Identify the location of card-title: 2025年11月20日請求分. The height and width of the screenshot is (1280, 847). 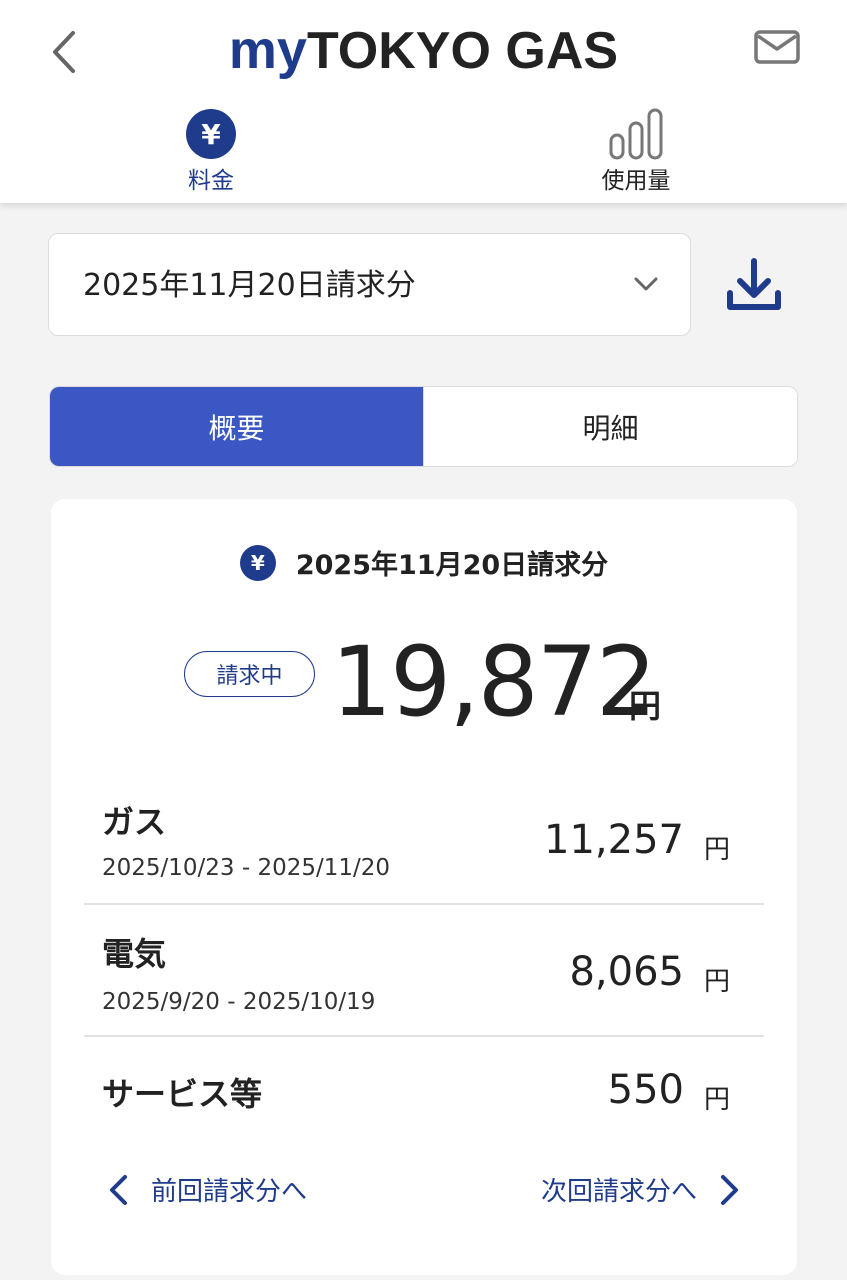
(452, 565).